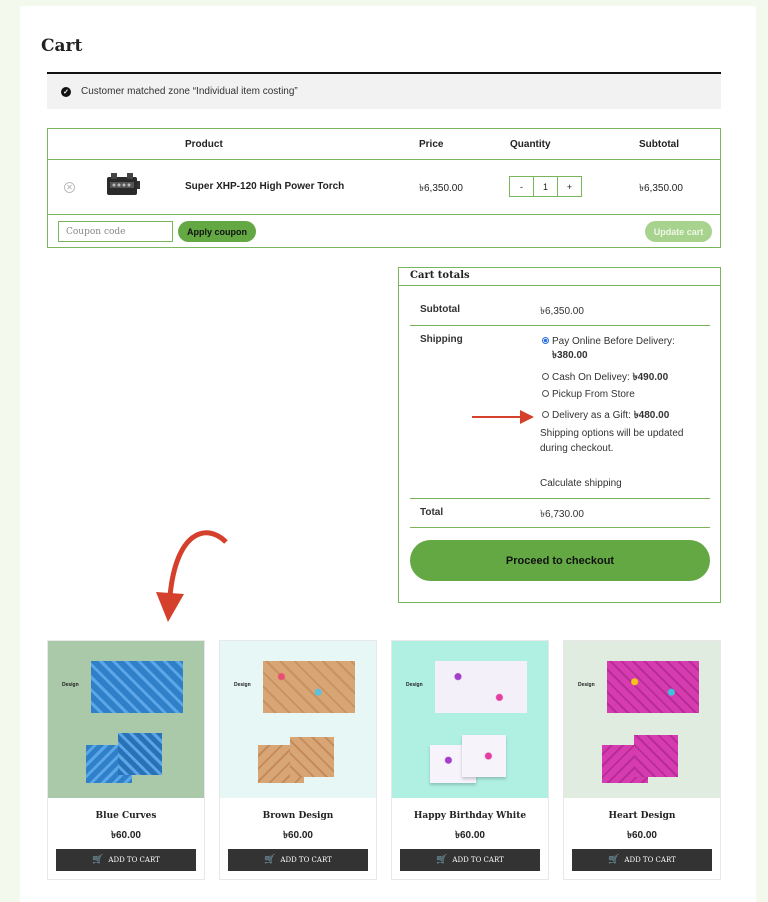  Describe the element at coordinates (503, 417) in the screenshot. I see `red-arrow-right-icon` at that location.